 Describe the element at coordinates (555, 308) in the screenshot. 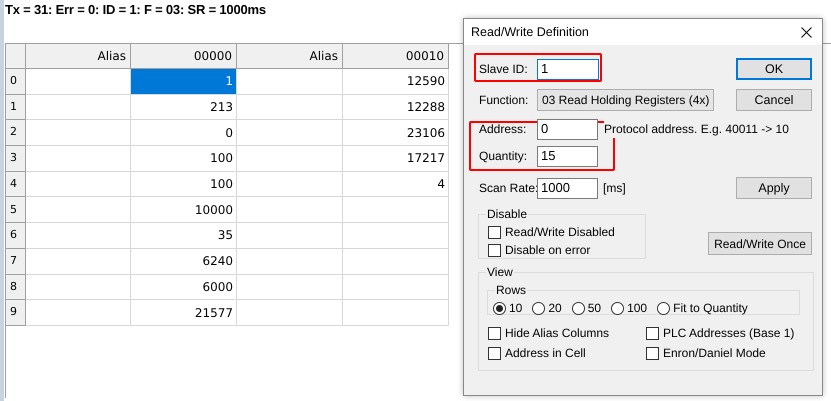

I see `radio-label: 20` at that location.